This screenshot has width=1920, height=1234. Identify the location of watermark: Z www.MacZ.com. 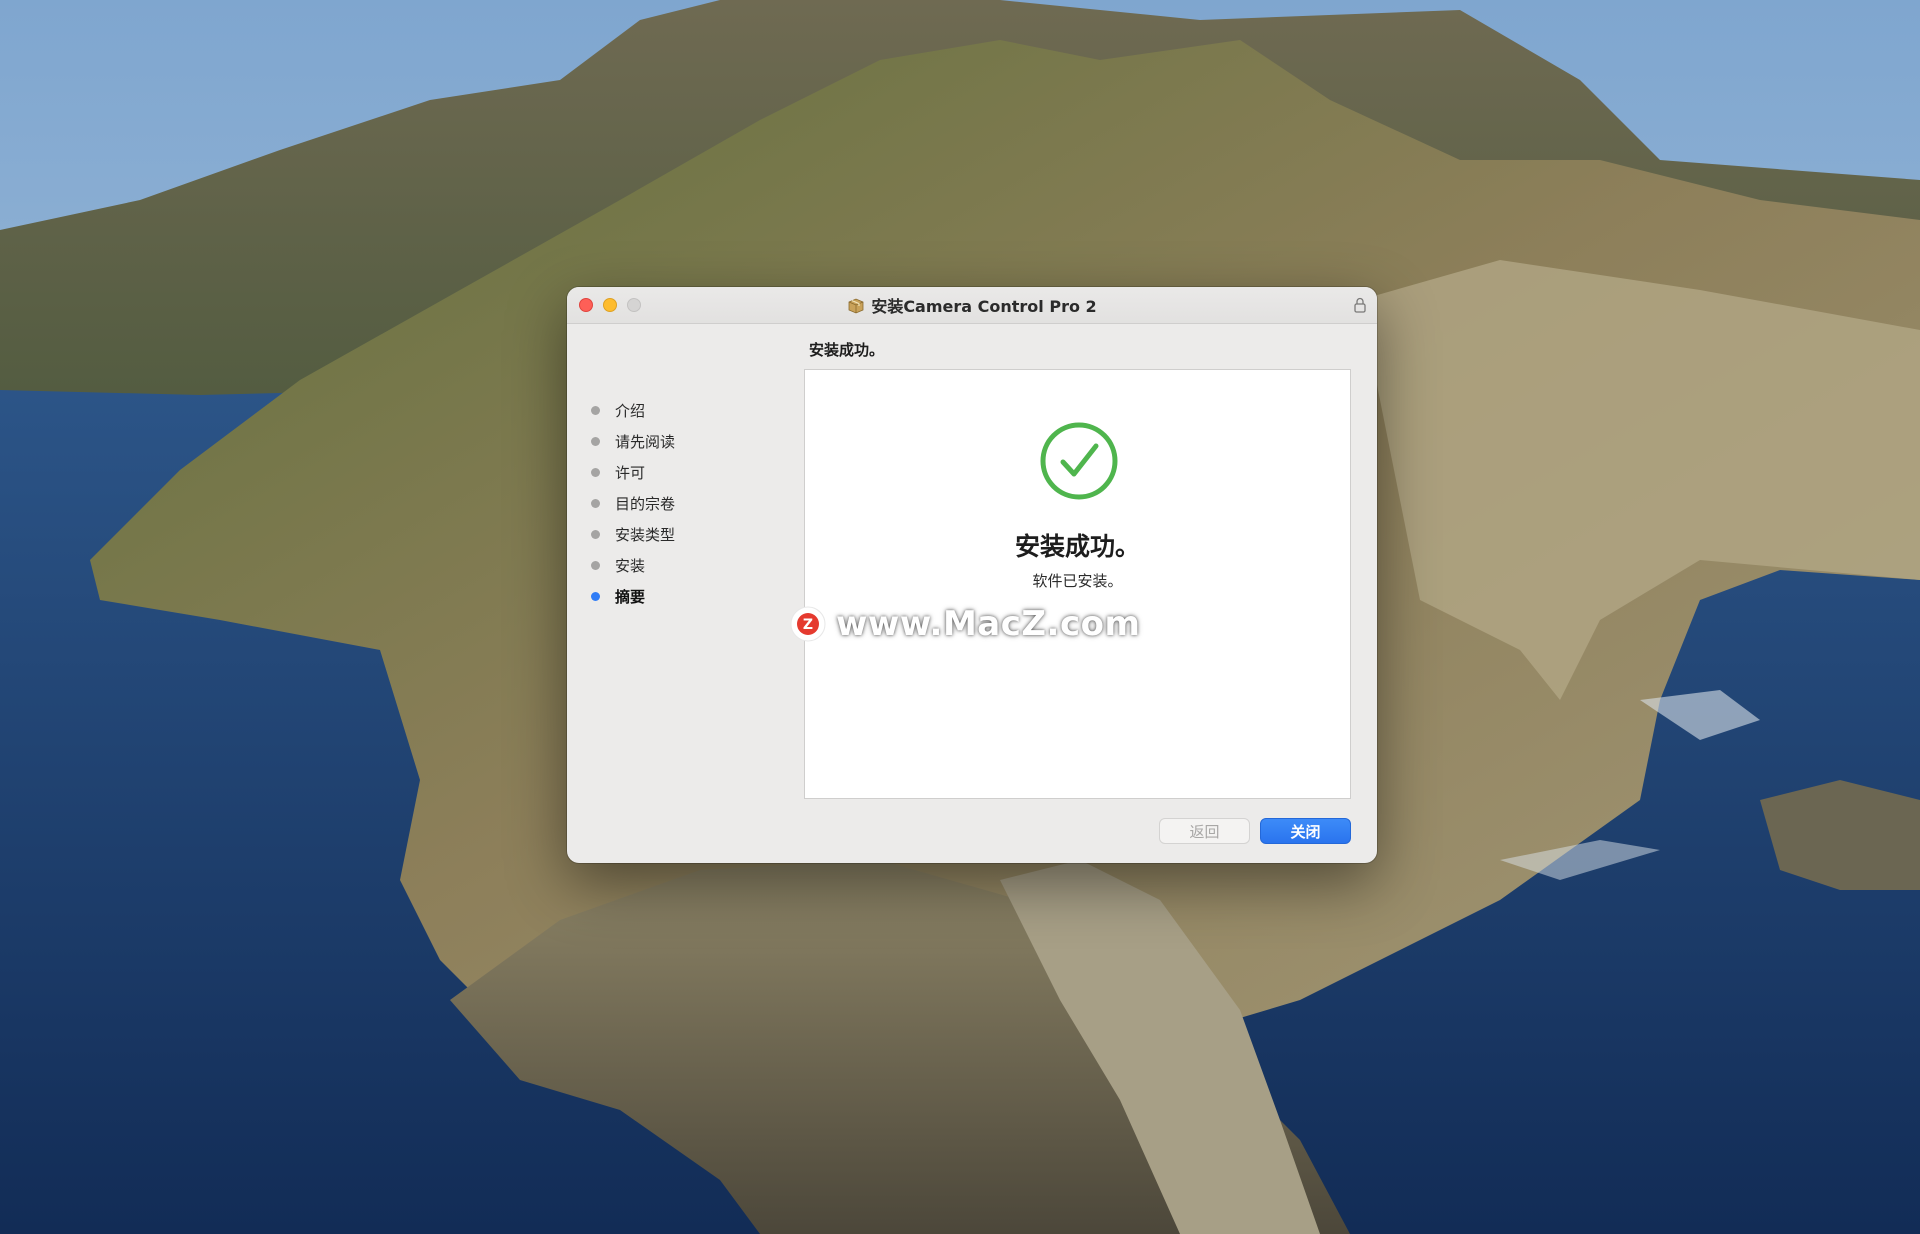
(965, 624).